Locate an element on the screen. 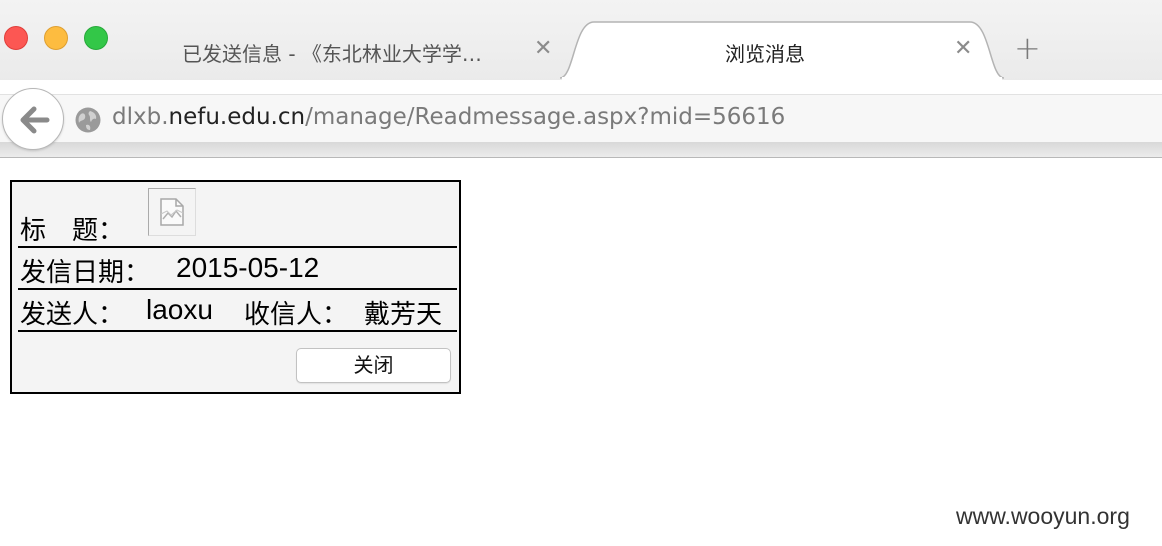 The height and width of the screenshot is (546, 1162). toolbar-divider is located at coordinates (581, 150).